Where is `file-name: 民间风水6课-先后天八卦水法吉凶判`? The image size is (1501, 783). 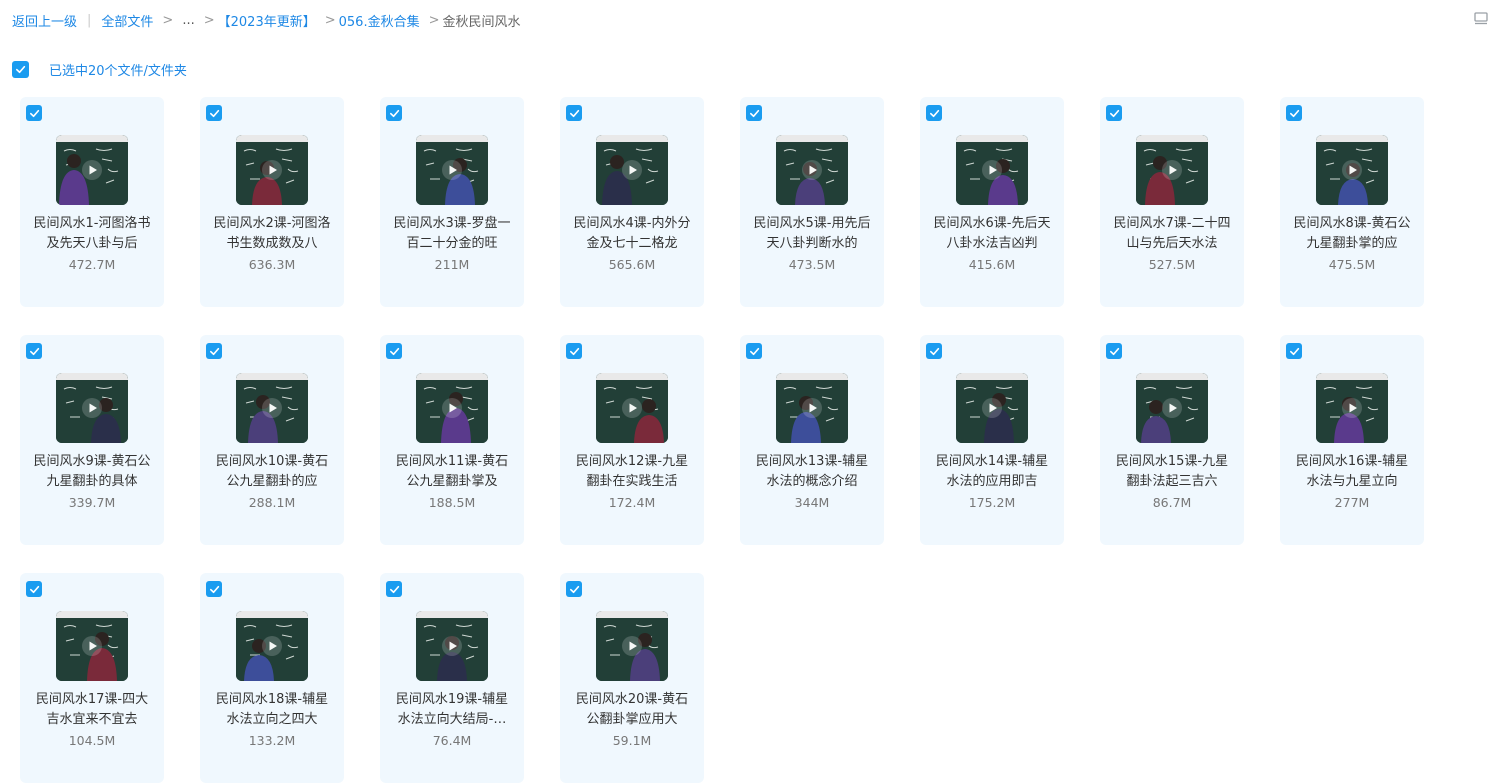
file-name: 民间风水6课-先后天八卦水法吉凶判 is located at coordinates (992, 233).